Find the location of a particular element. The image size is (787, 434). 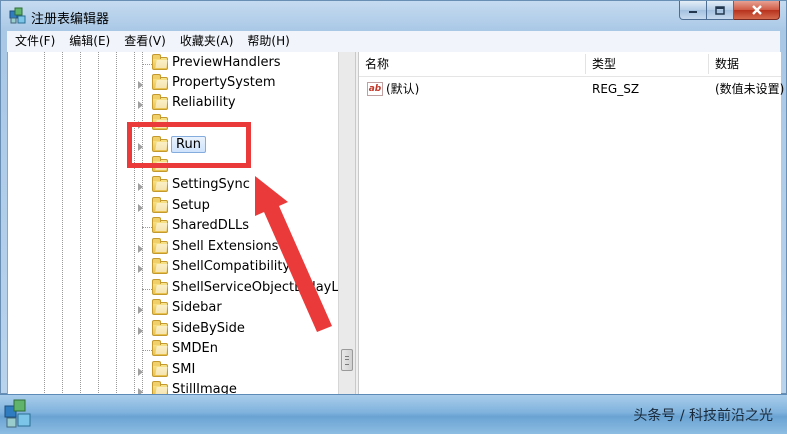

watermark-text: 头条号 / 科技前沿之光 is located at coordinates (703, 416).